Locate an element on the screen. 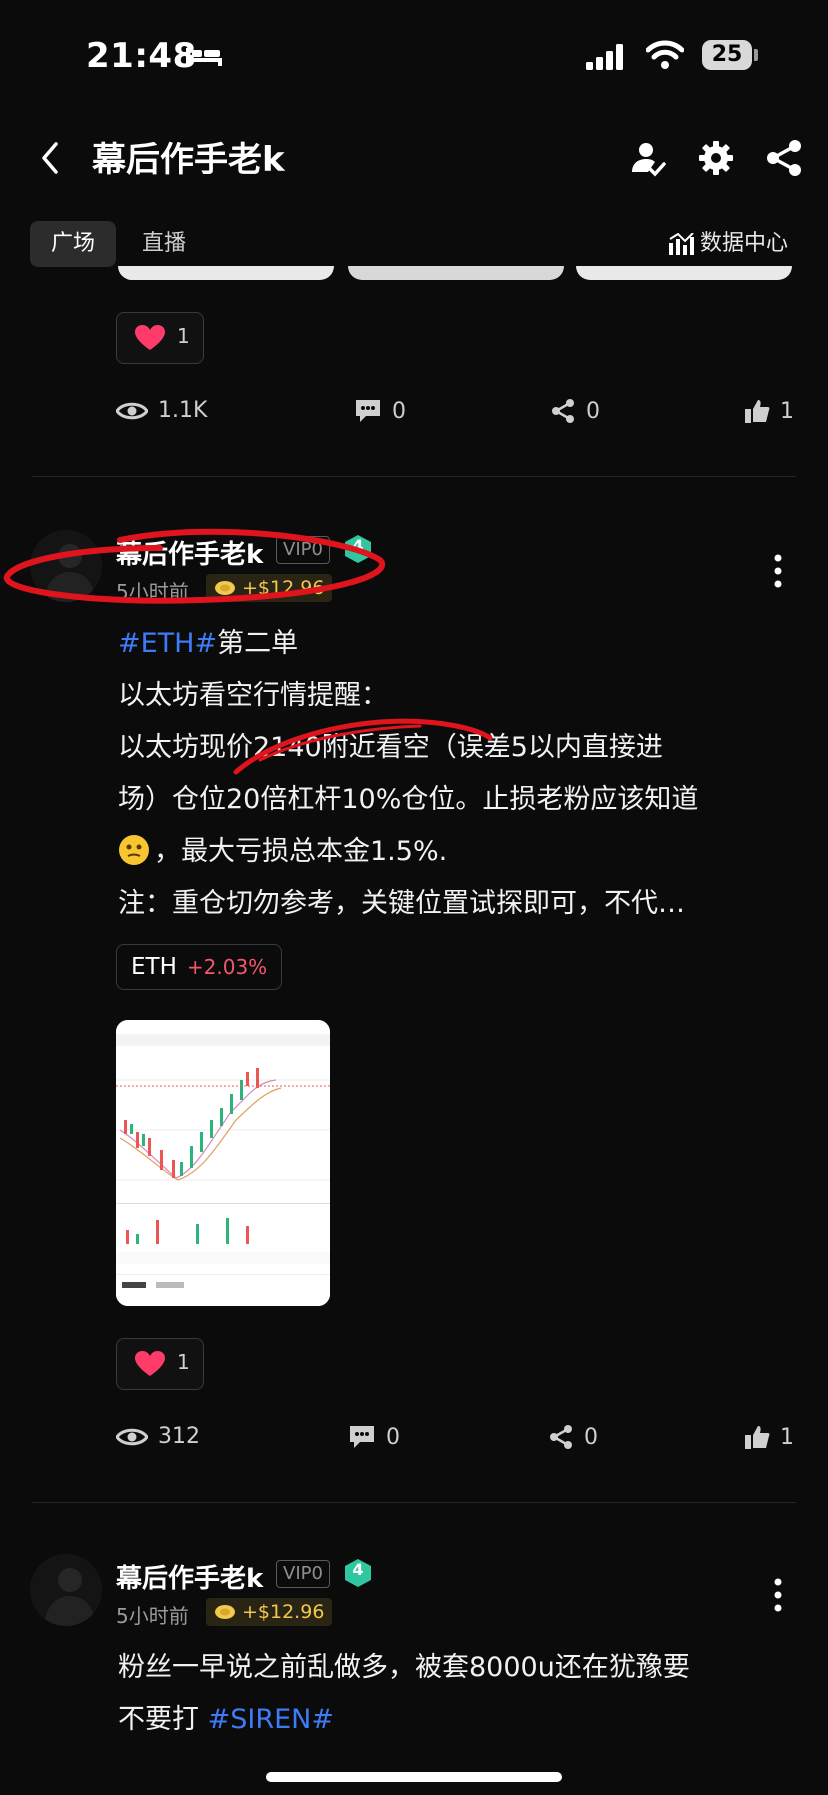 The image size is (828, 1795). user-follow-icon is located at coordinates (648, 158).